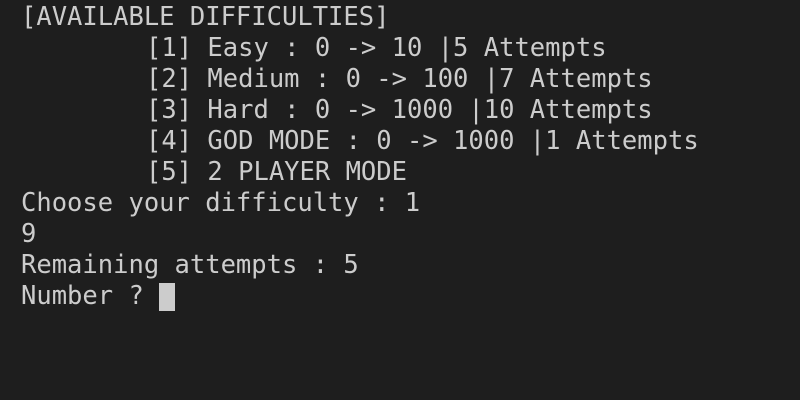  What do you see at coordinates (29, 234) in the screenshot?
I see `user-guess-input: 9` at bounding box center [29, 234].